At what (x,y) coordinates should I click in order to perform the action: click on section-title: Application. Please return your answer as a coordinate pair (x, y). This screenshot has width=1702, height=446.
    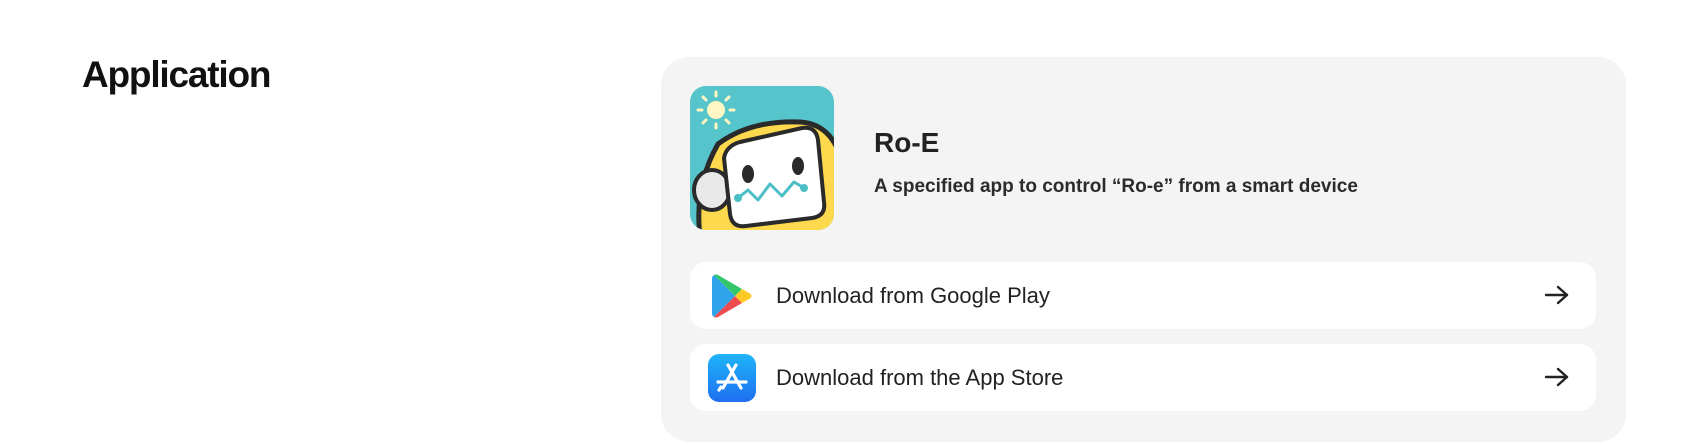
    Looking at the image, I should click on (176, 74).